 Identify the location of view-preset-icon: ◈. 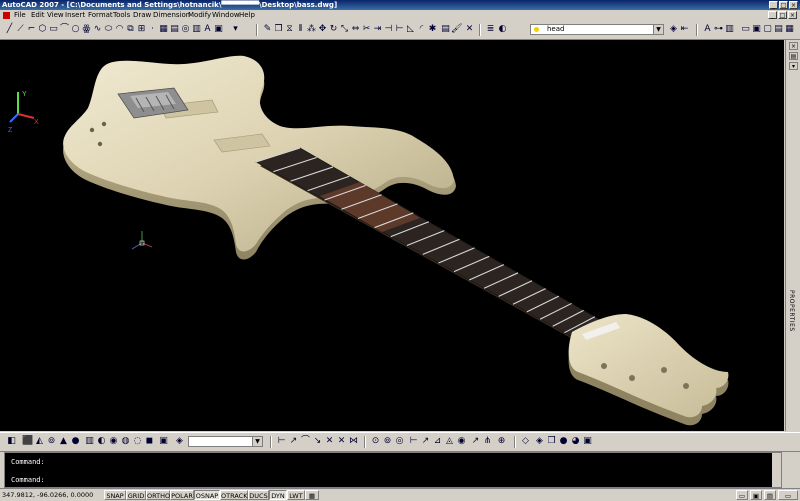
(179, 441).